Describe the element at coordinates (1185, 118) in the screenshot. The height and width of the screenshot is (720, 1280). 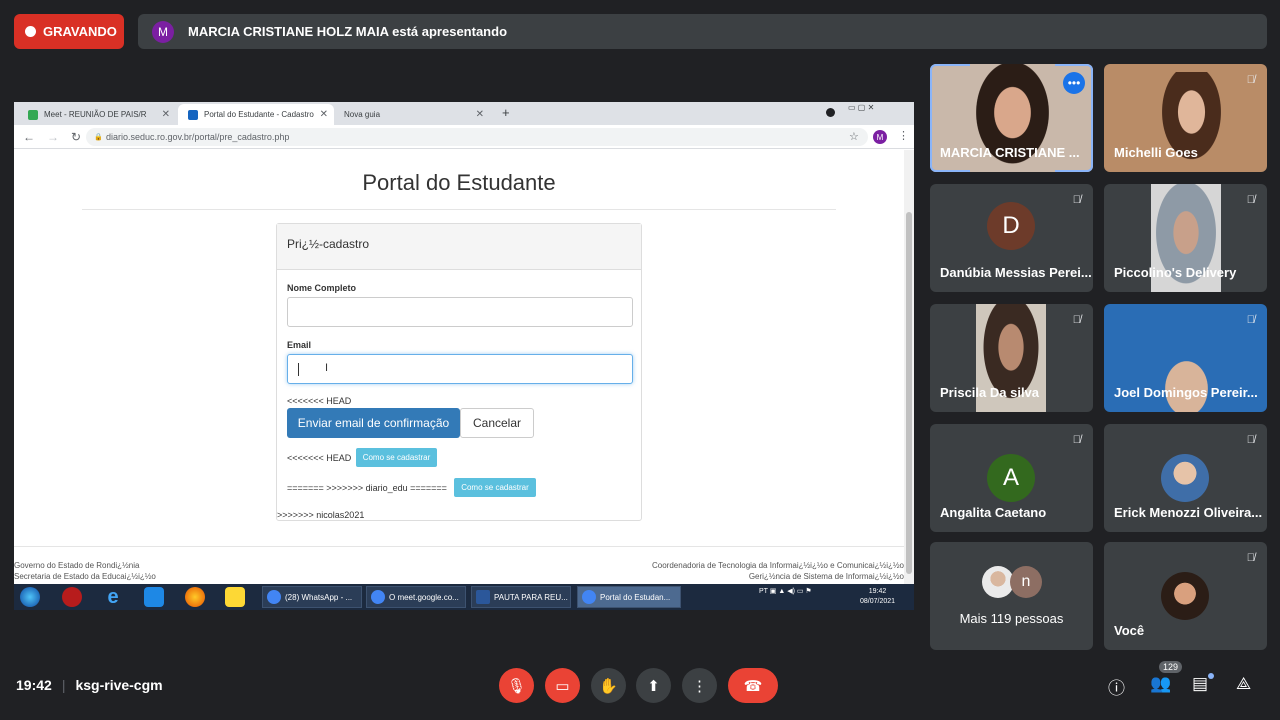
I see `participant-tile: 🎙̸ Michelli Goes` at that location.